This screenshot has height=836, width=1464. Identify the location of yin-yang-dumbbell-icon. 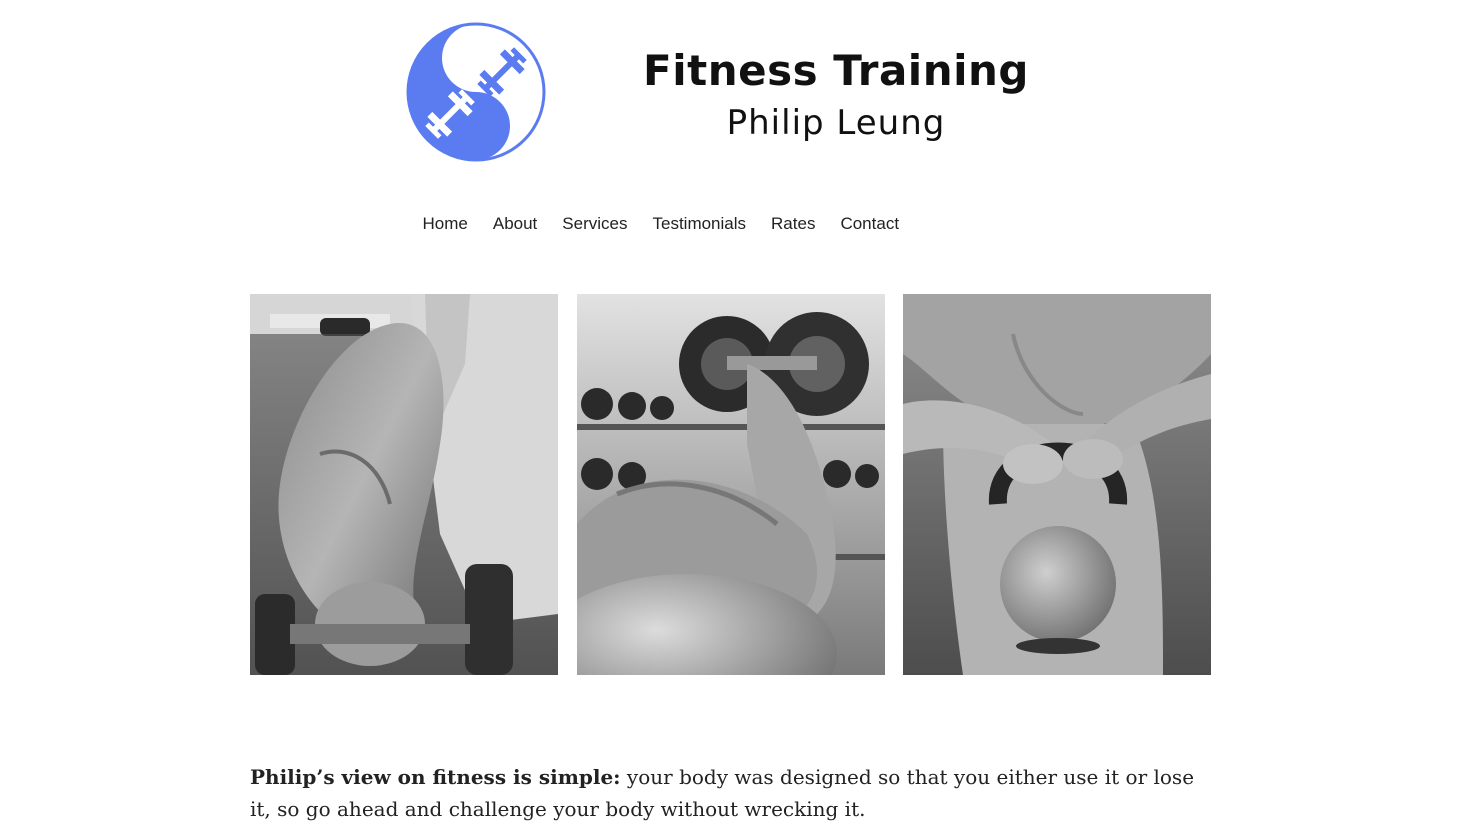
(476, 92).